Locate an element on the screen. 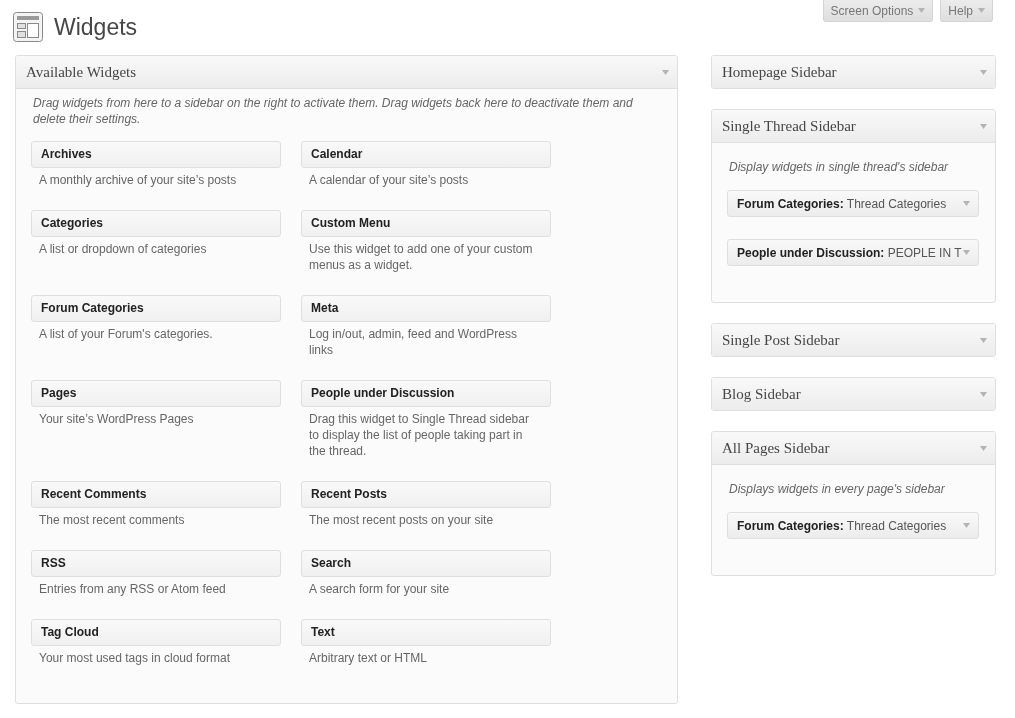  widget-description: Use this widget to add one of your custom menus as a widget. is located at coordinates (421, 257).